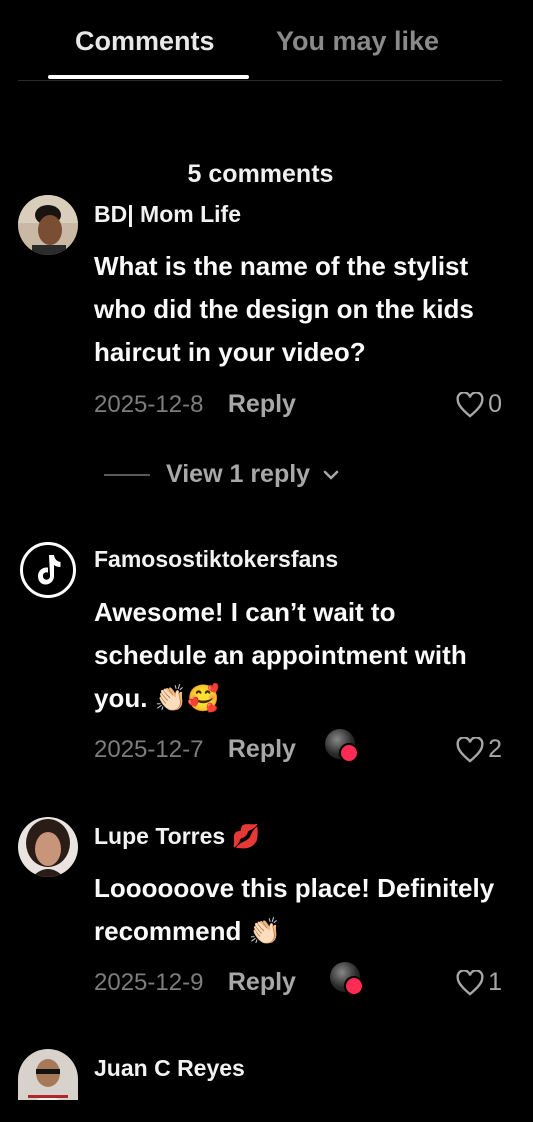 Image resolution: width=533 pixels, height=1122 pixels. I want to click on like-button: 1, so click(479, 982).